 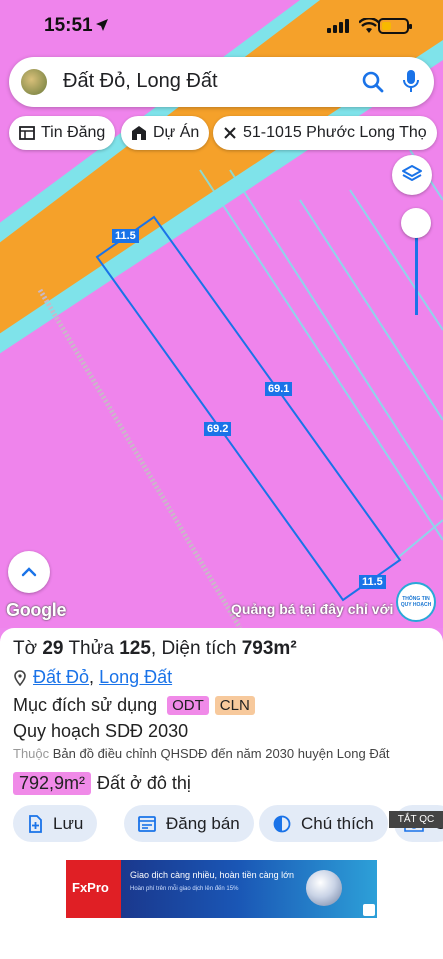 I want to click on ad-logo: FxPro, so click(x=93, y=889).